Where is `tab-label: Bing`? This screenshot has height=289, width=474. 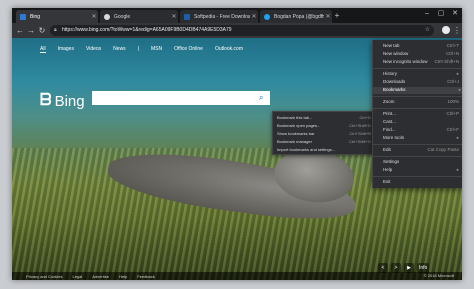 tab-label: Bing is located at coordinates (35, 16).